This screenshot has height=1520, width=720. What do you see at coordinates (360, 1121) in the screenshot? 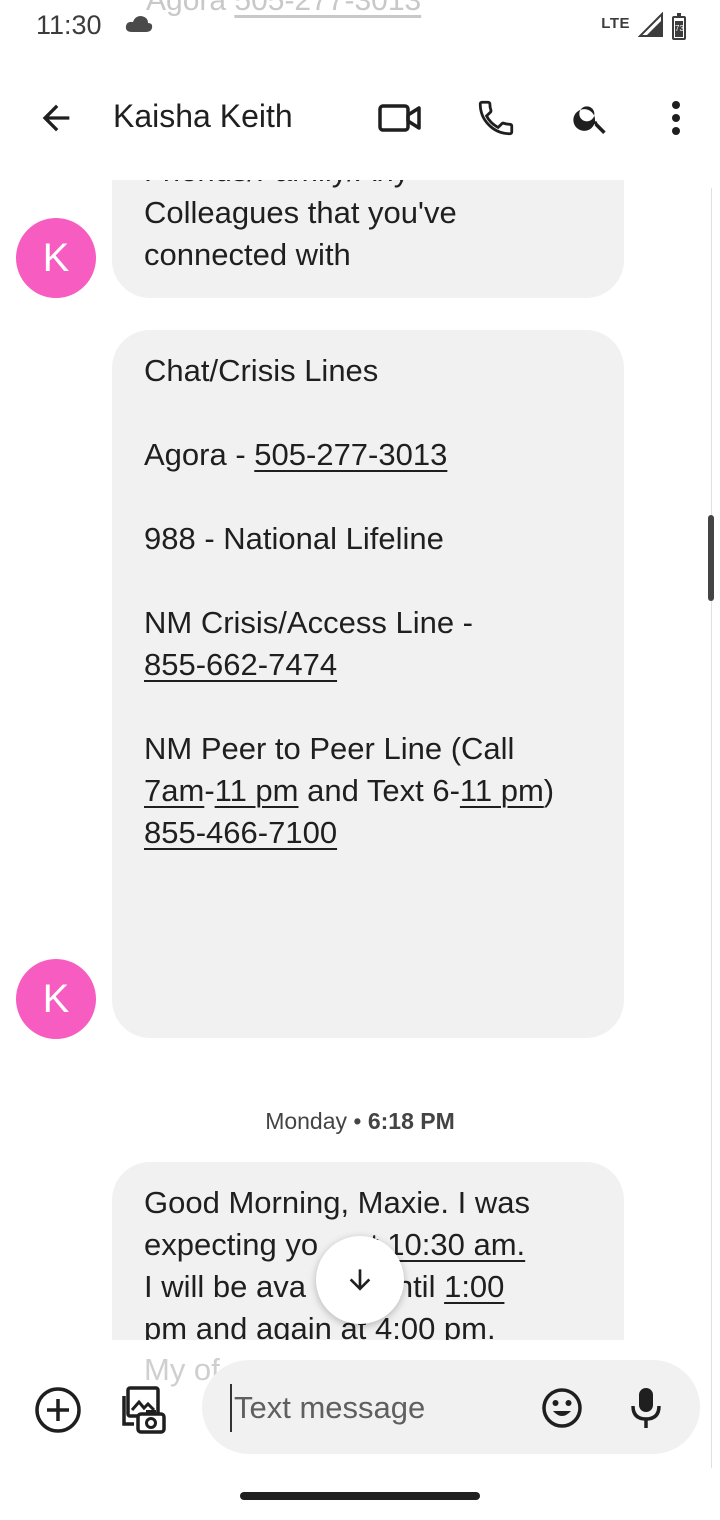
I see `message-timestamp: Monday • 6:18 PM` at bounding box center [360, 1121].